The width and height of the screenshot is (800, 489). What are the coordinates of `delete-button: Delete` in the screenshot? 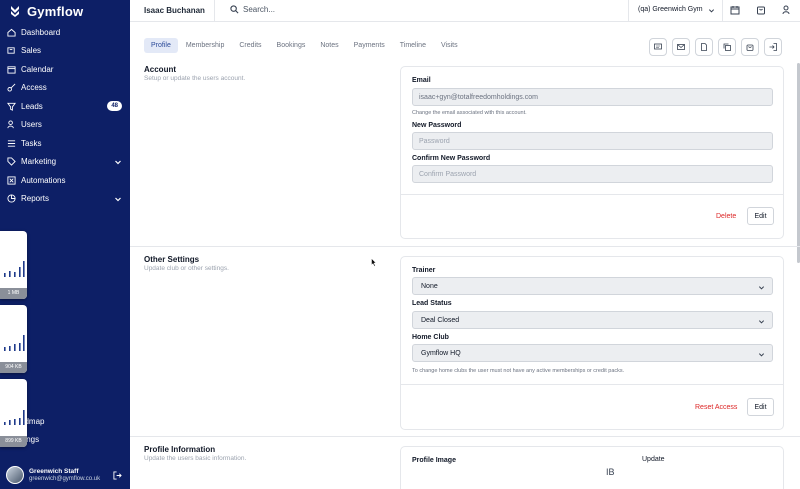 It's located at (726, 216).